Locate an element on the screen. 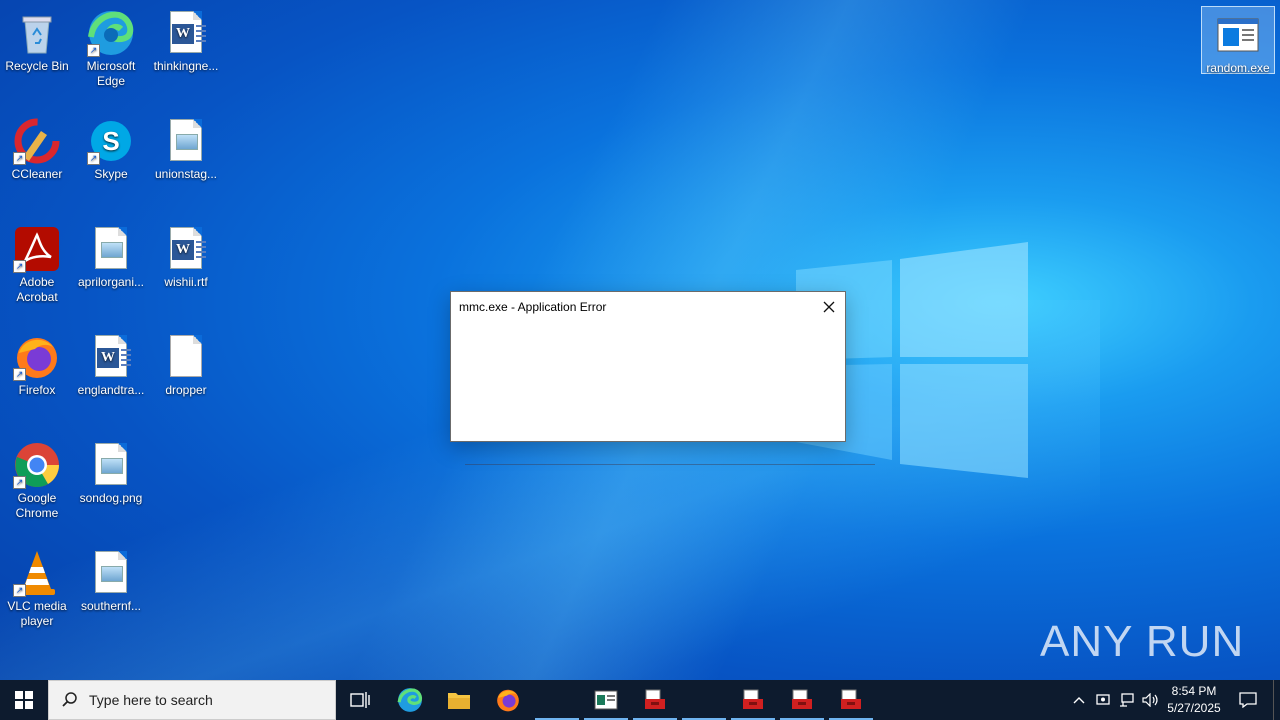  desktop-icon-wishii: W wishii.rtf is located at coordinates (186, 255).